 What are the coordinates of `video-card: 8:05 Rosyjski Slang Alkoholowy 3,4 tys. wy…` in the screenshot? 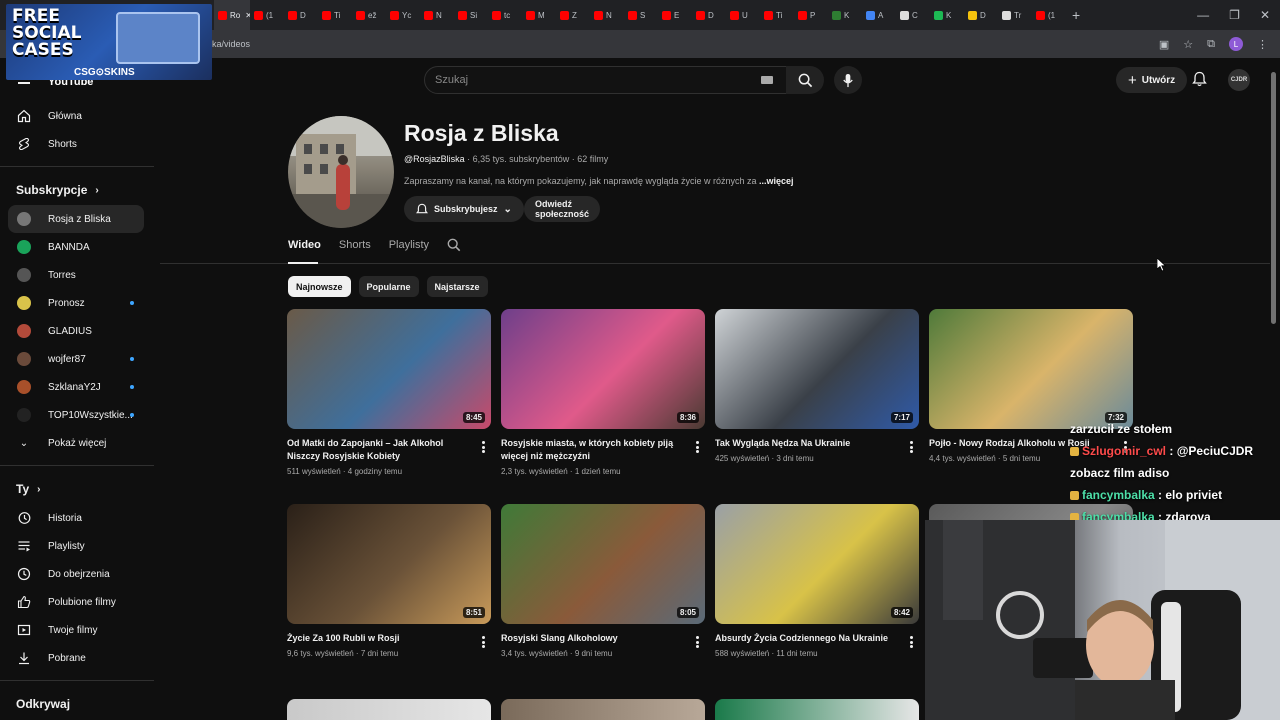 It's located at (603, 581).